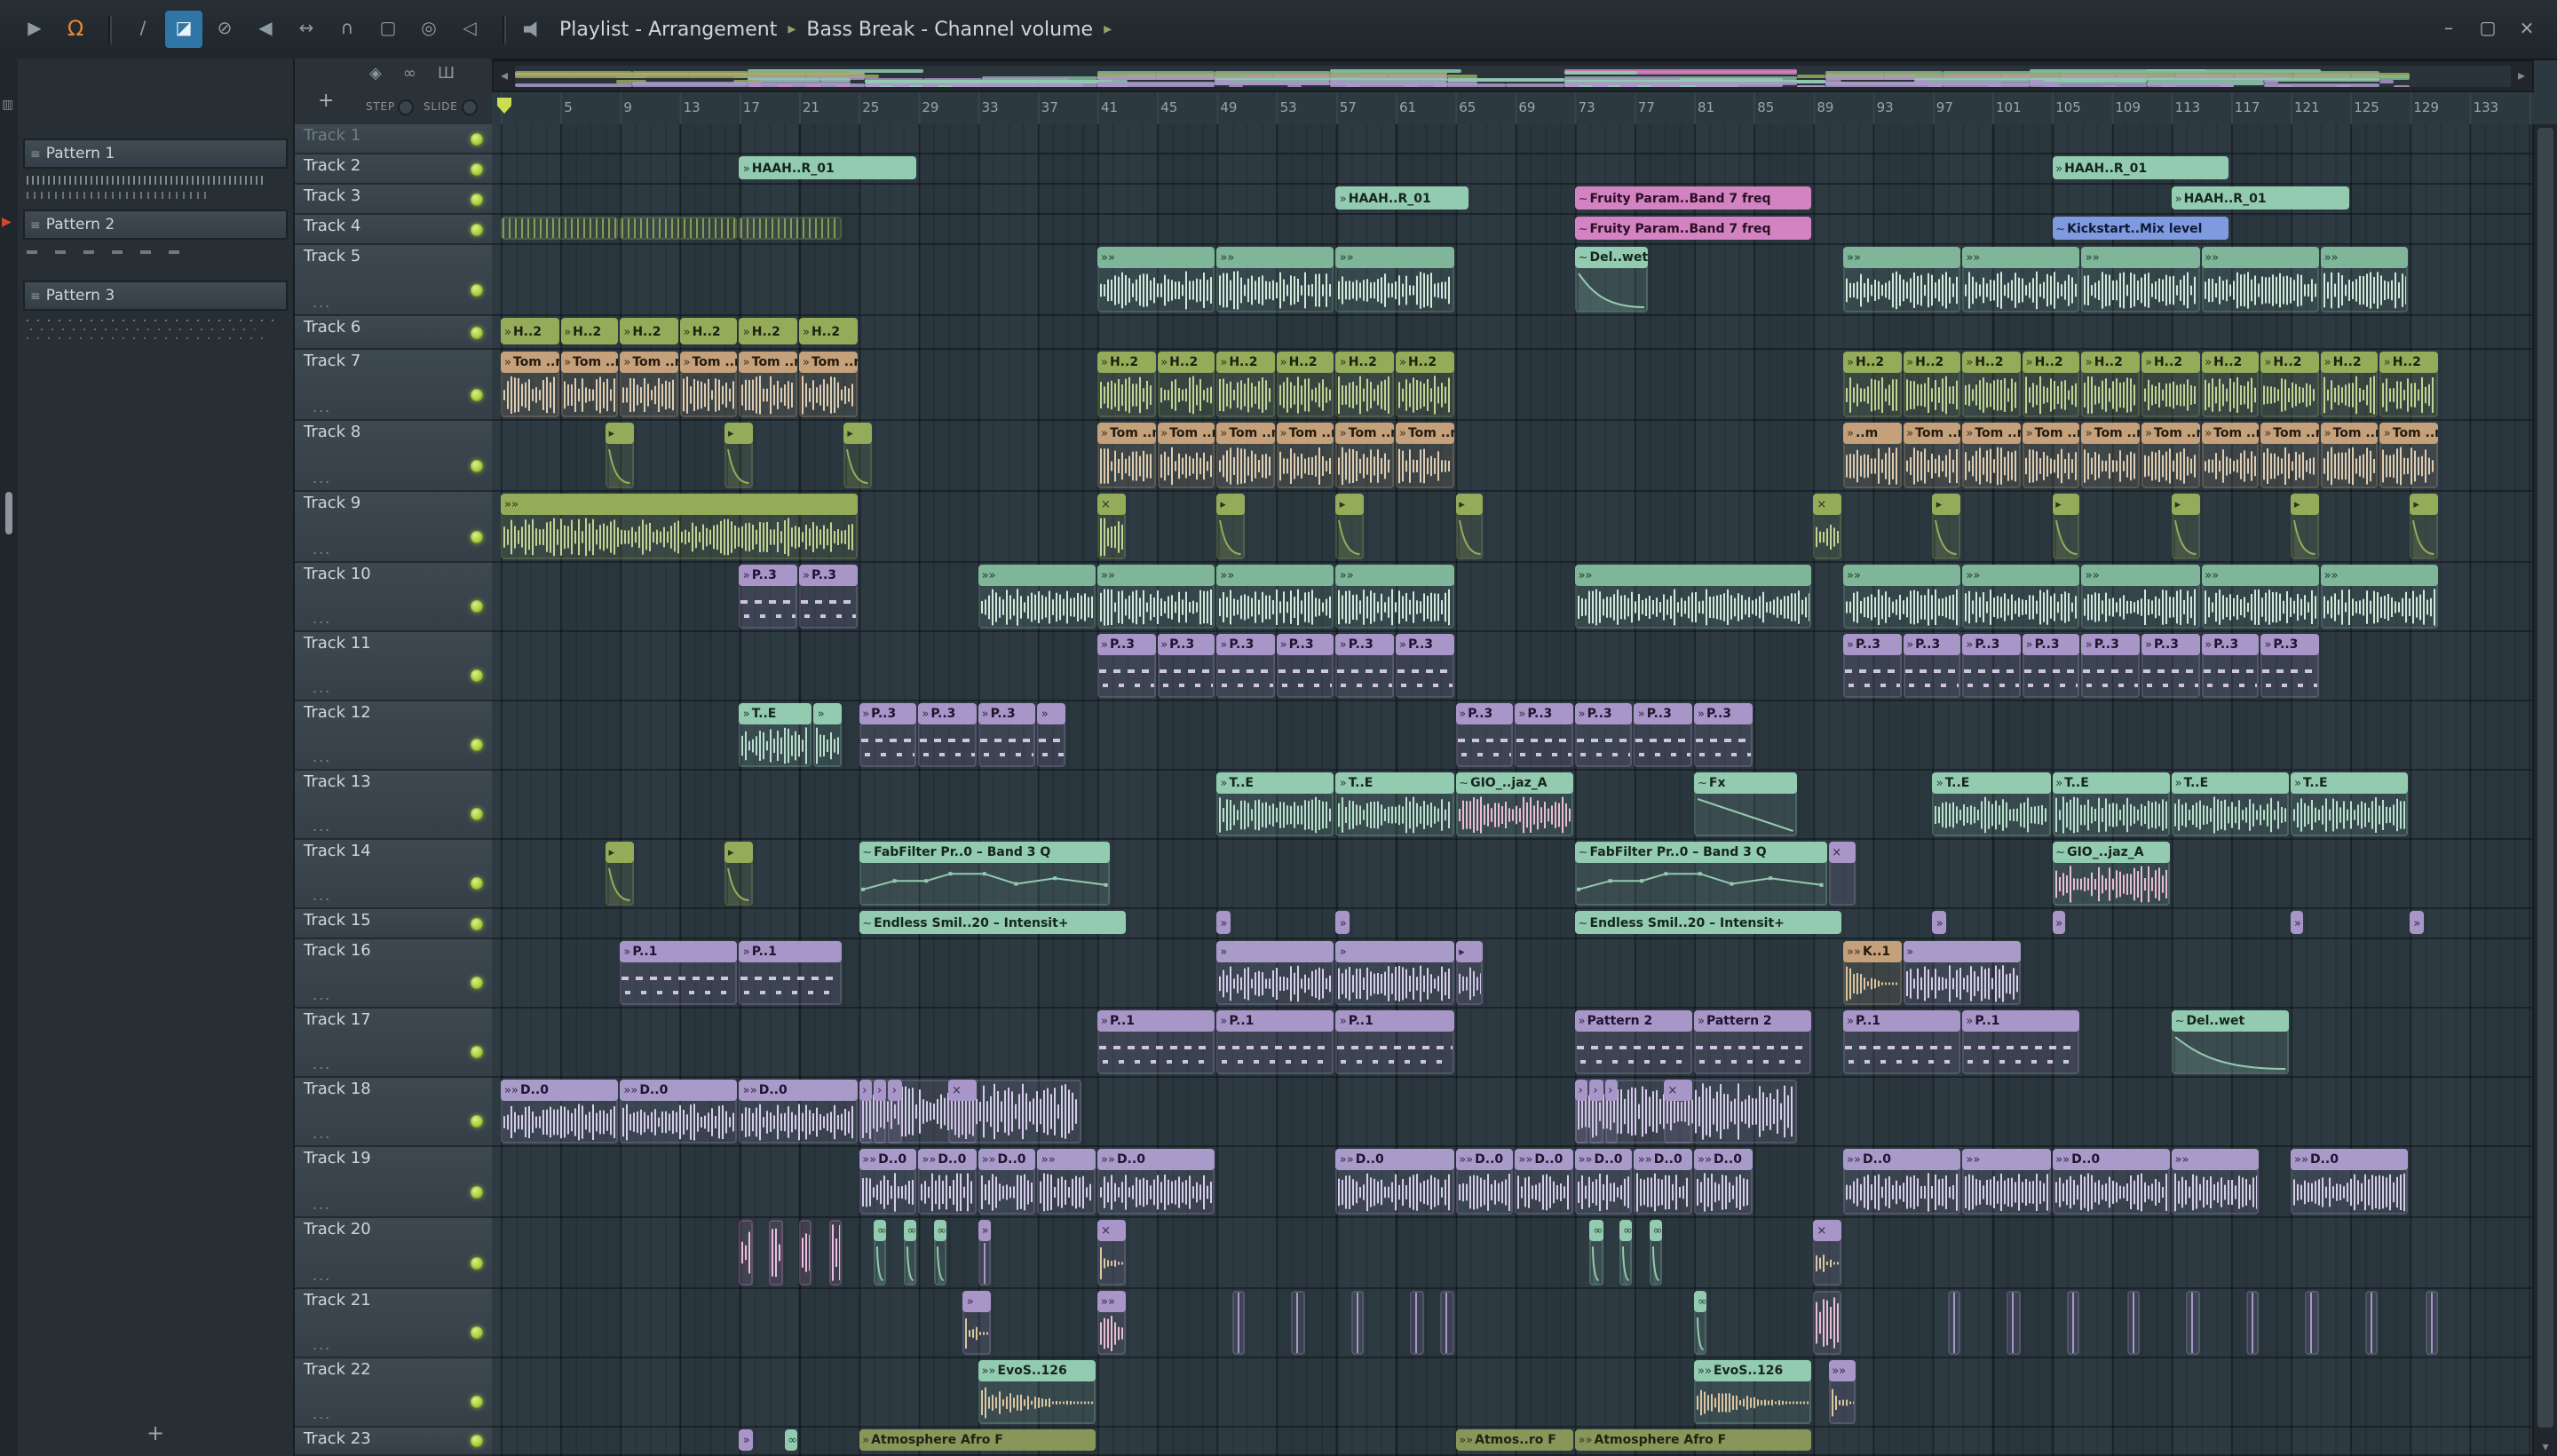  What do you see at coordinates (1693, 198) in the screenshot?
I see `clip: ~ Fruity Param..Band 7 freq` at bounding box center [1693, 198].